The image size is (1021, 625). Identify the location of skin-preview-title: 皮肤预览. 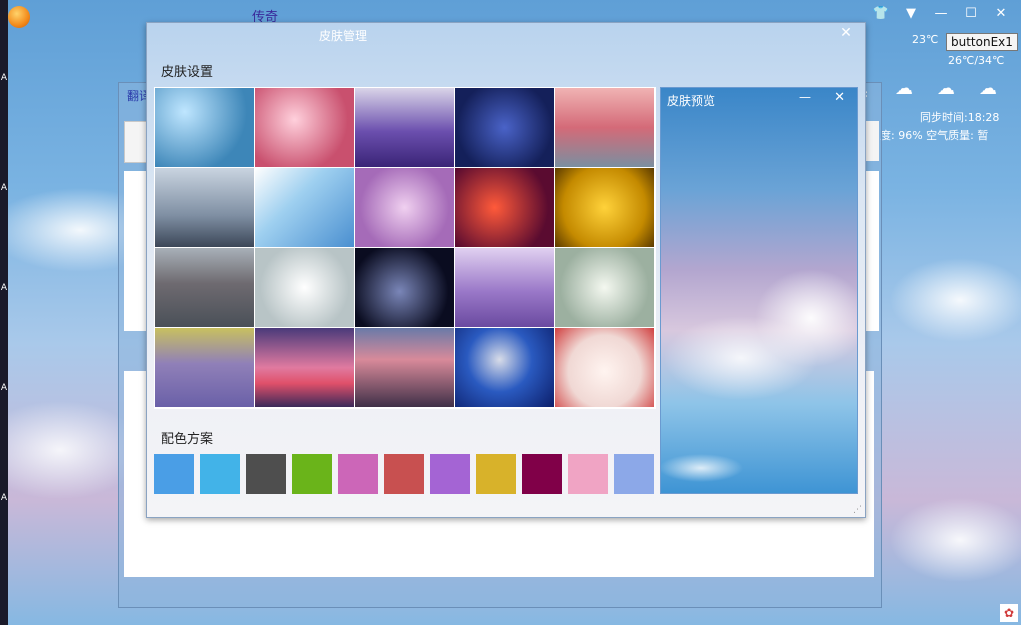
(691, 101).